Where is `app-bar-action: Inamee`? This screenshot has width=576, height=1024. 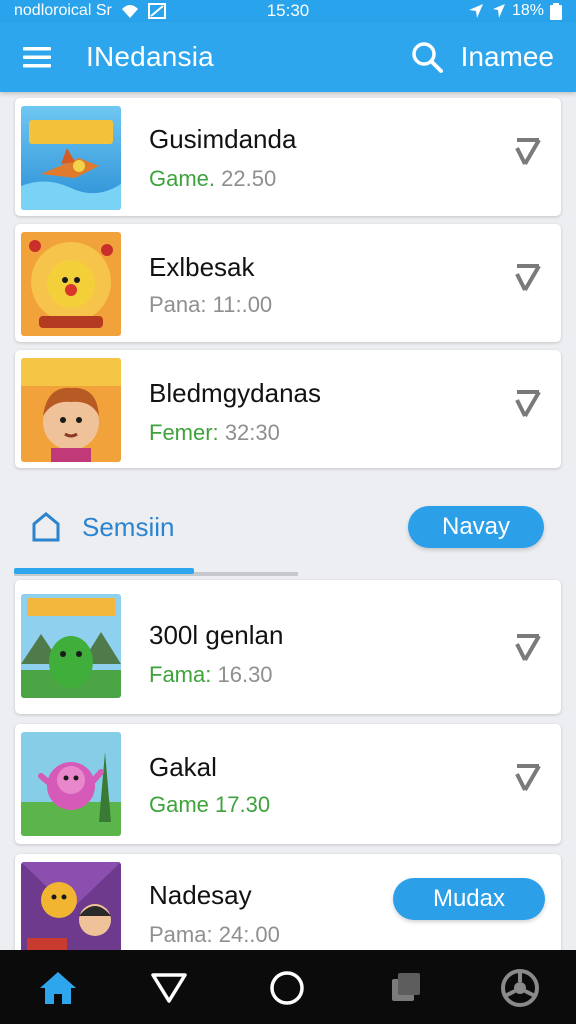 app-bar-action: Inamee is located at coordinates (507, 57).